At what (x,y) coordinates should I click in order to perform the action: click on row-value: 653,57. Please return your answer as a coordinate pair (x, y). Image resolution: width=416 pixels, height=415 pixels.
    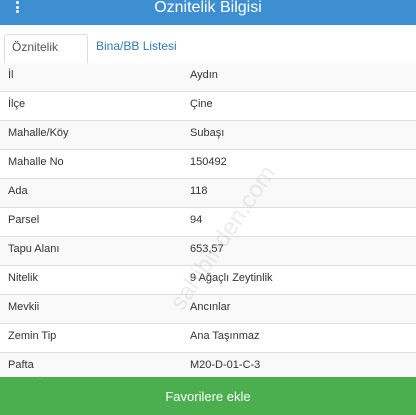
    Looking at the image, I should click on (207, 249).